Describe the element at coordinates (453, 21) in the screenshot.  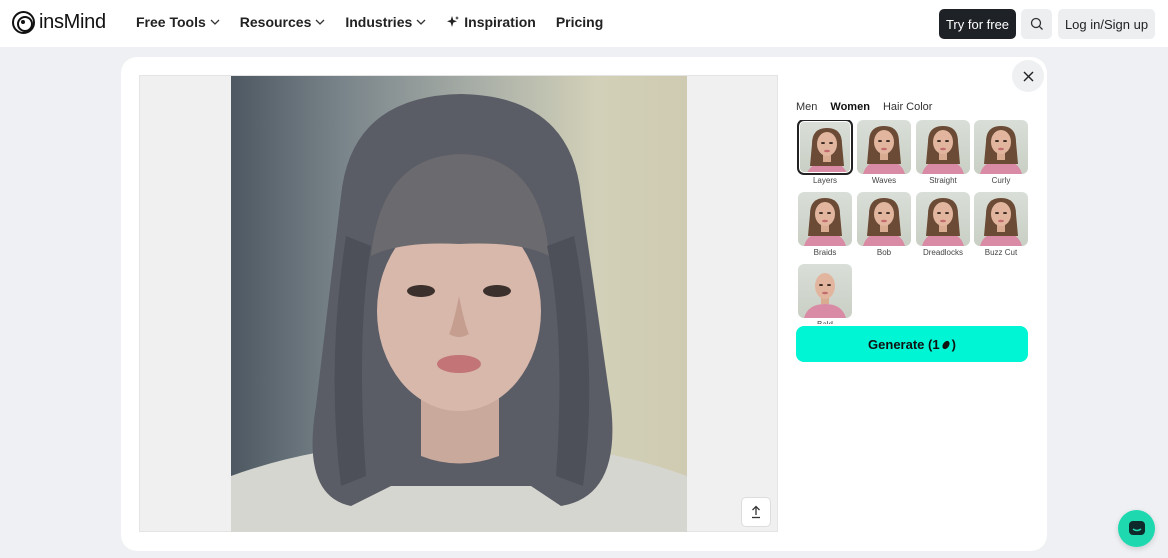
I see `sparkle-icon` at that location.